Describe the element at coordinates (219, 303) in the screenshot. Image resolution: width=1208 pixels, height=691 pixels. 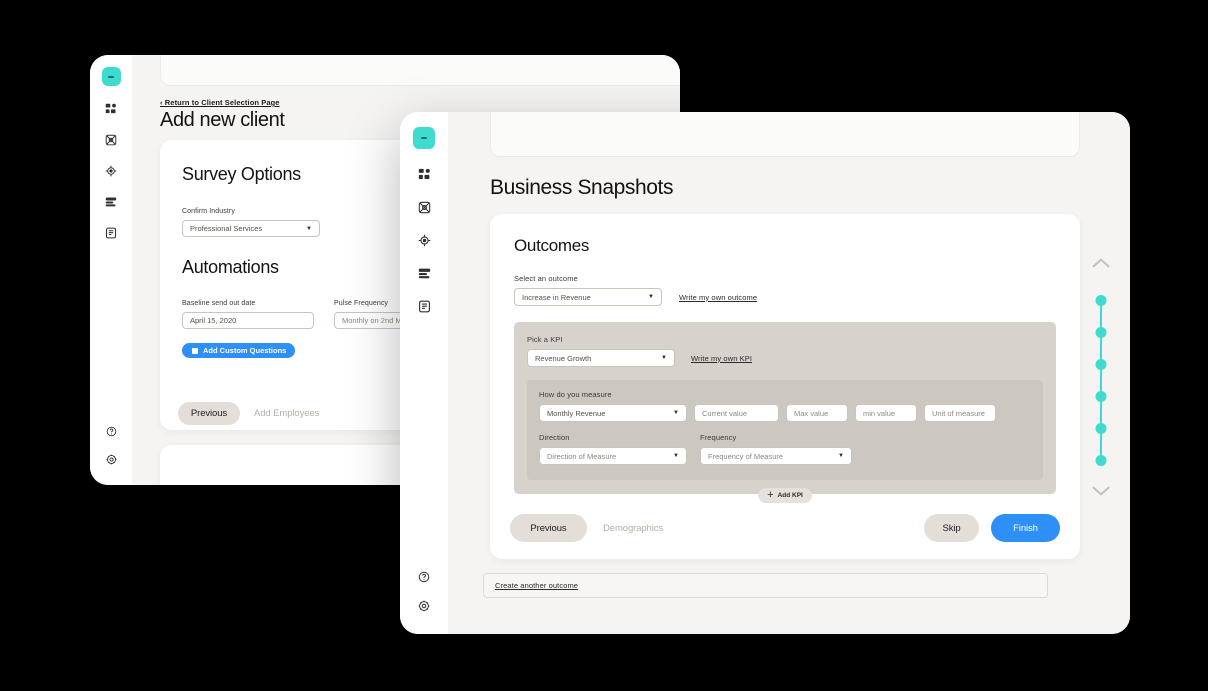
I see `baseline-date-label: Baseline send out date` at that location.